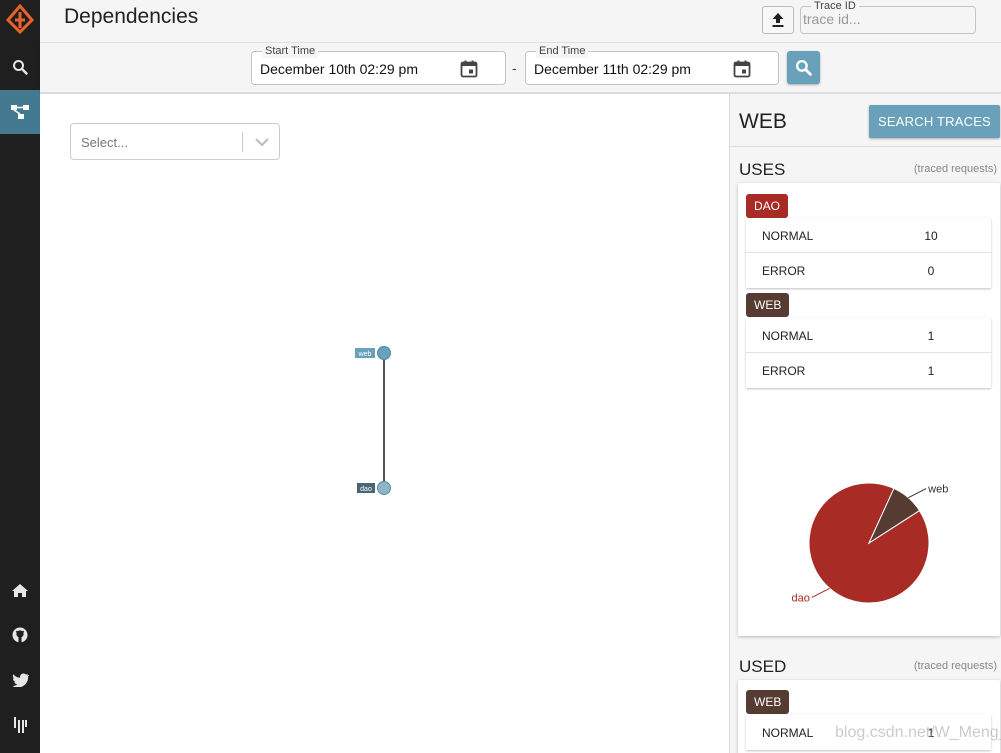 The height and width of the screenshot is (753, 1001). What do you see at coordinates (612, 69) in the screenshot?
I see `end-time-value: December 11th 02:29 pm` at bounding box center [612, 69].